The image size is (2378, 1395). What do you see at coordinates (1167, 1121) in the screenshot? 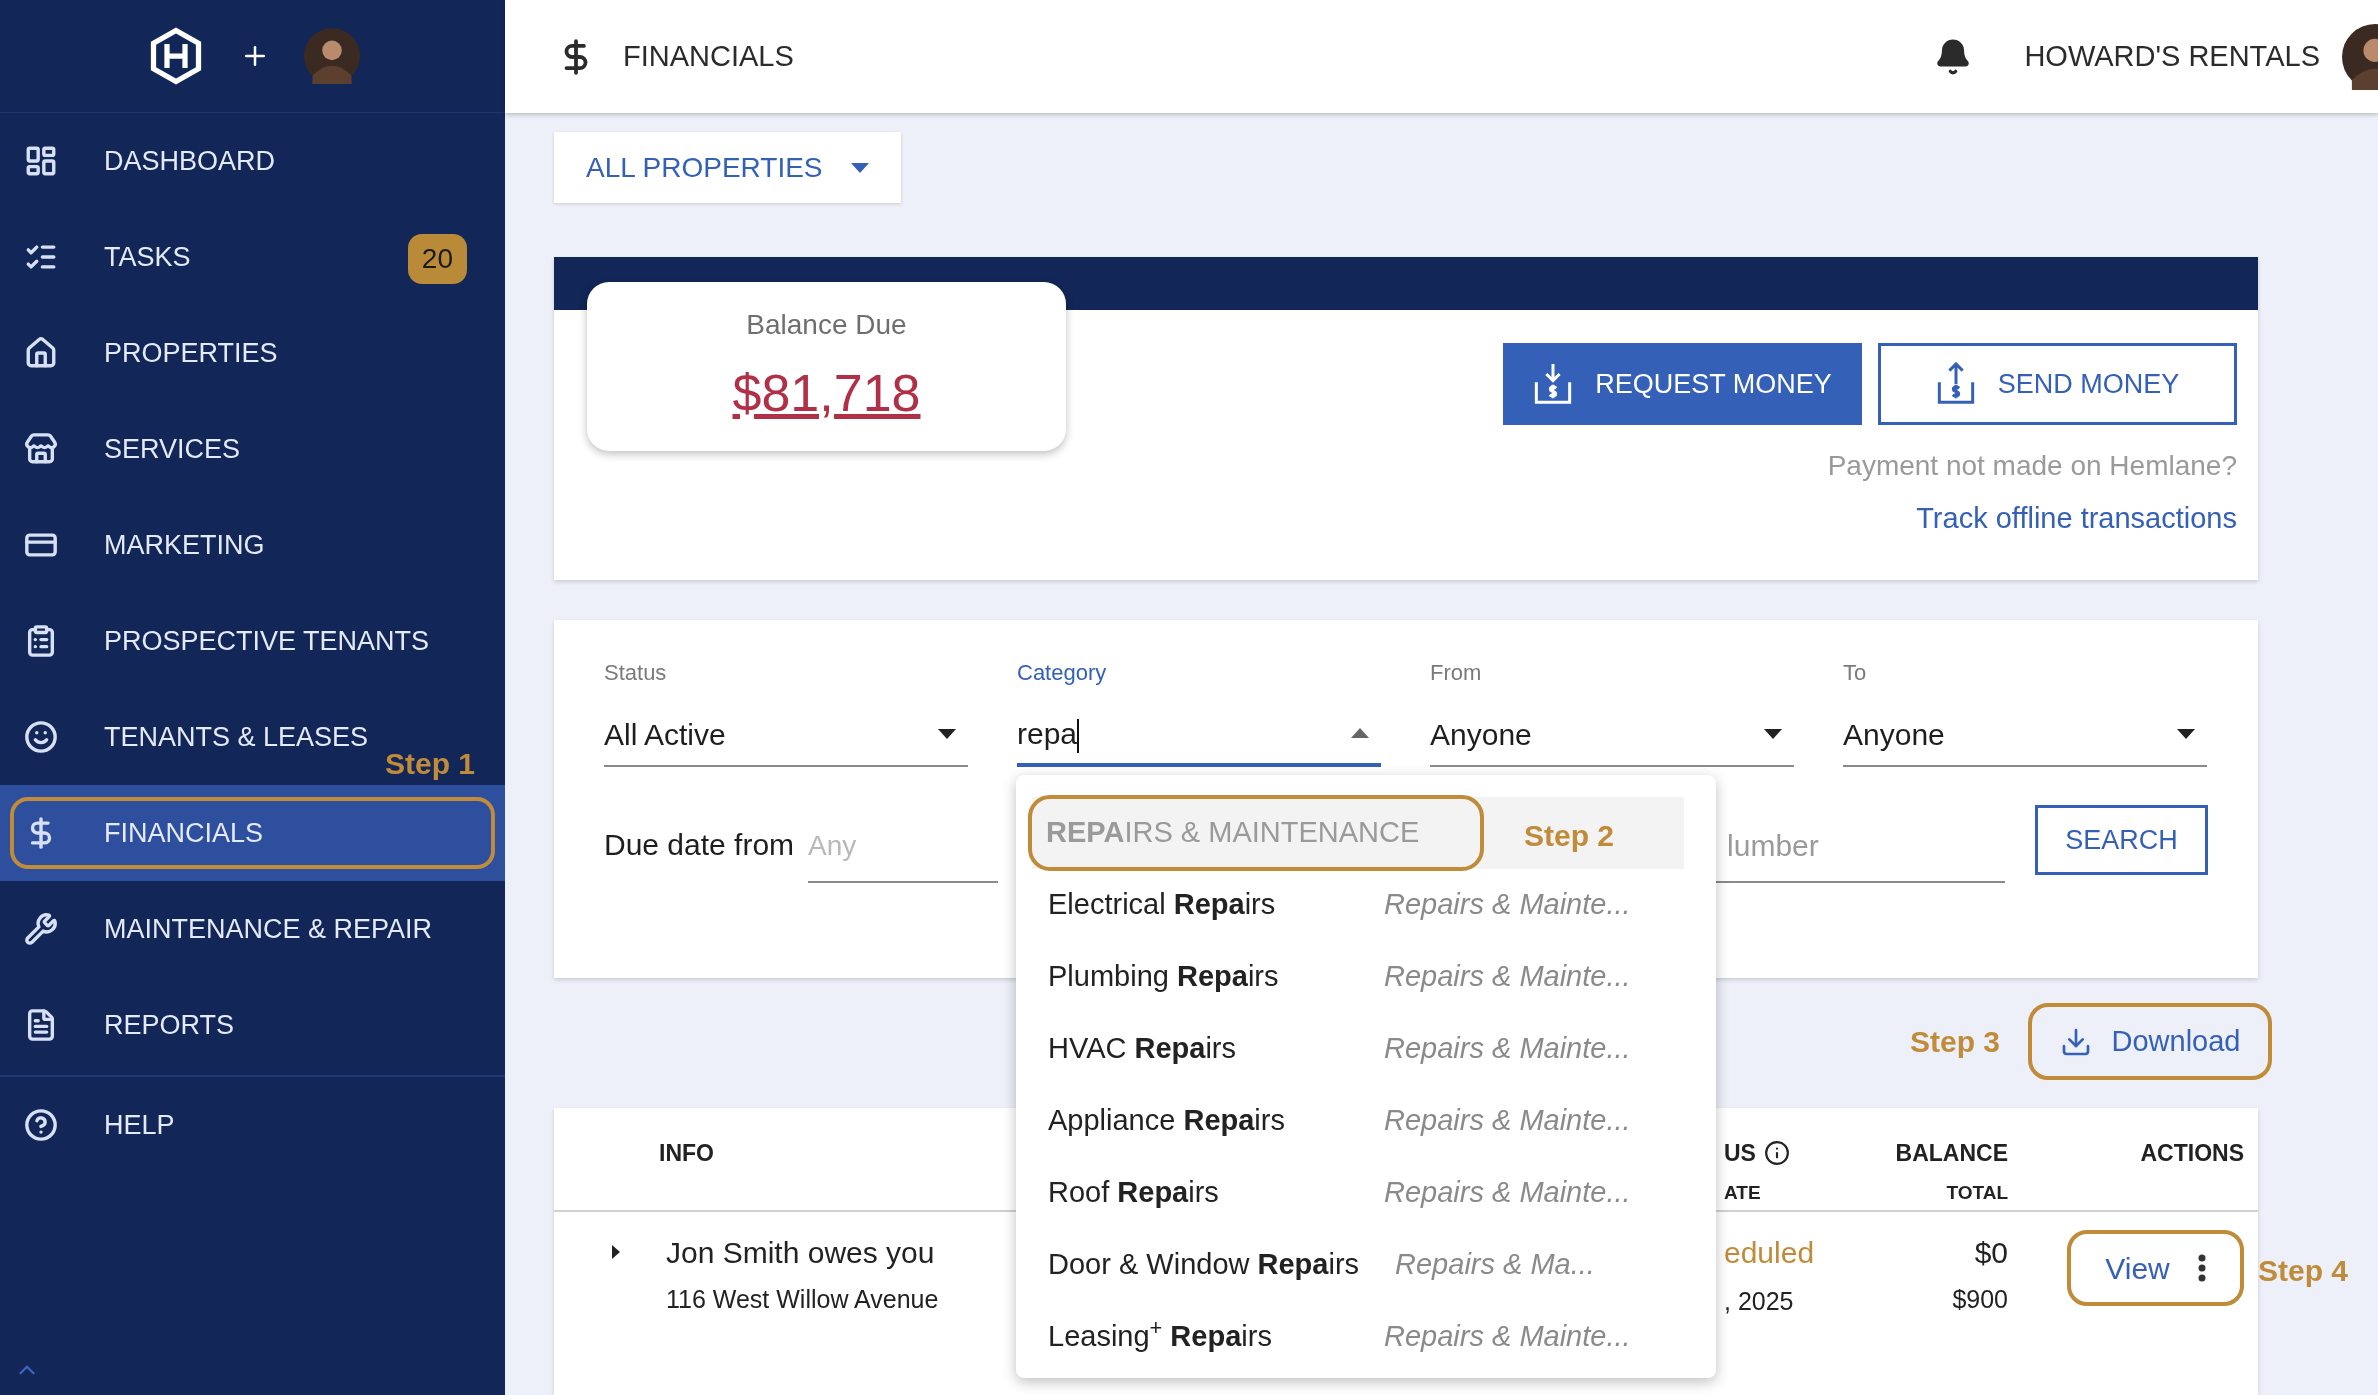
I see `option-label: Appliance Repairs` at bounding box center [1167, 1121].